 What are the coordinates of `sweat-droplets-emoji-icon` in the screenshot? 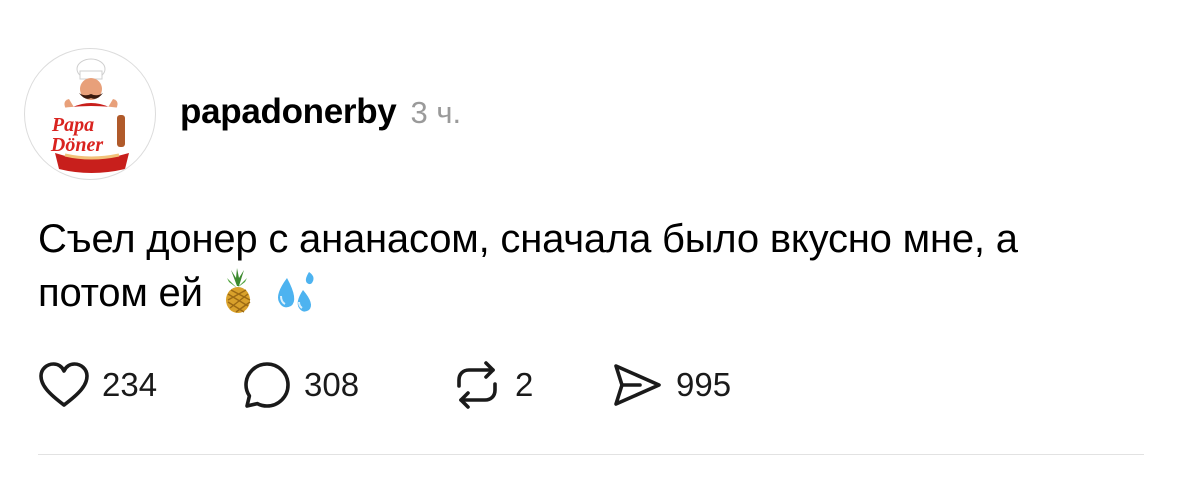 It's located at (294, 299).